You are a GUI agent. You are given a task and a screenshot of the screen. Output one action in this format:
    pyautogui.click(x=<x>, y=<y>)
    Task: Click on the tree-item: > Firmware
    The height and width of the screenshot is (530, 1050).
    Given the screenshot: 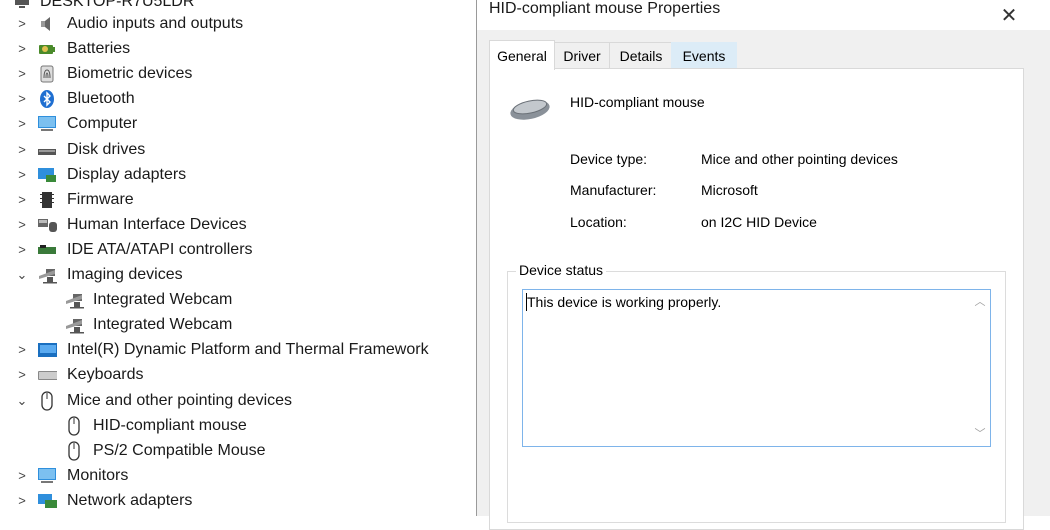 What is the action you would take?
    pyautogui.click(x=239, y=200)
    